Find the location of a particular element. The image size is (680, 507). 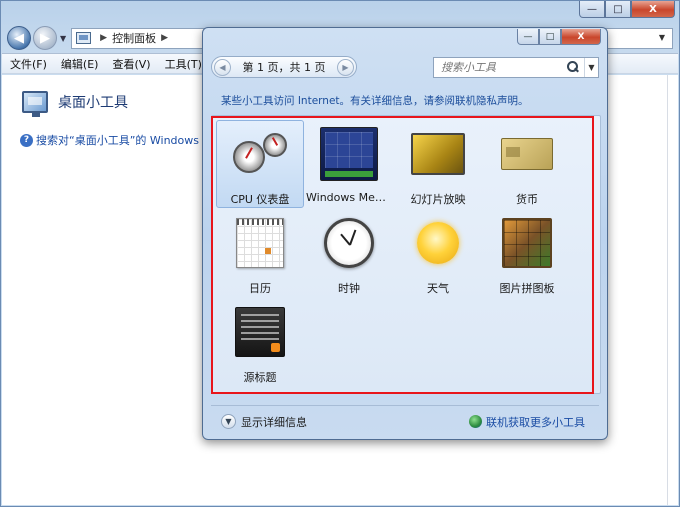

search-options-dropdown-icon: ▼ is located at coordinates (591, 67).